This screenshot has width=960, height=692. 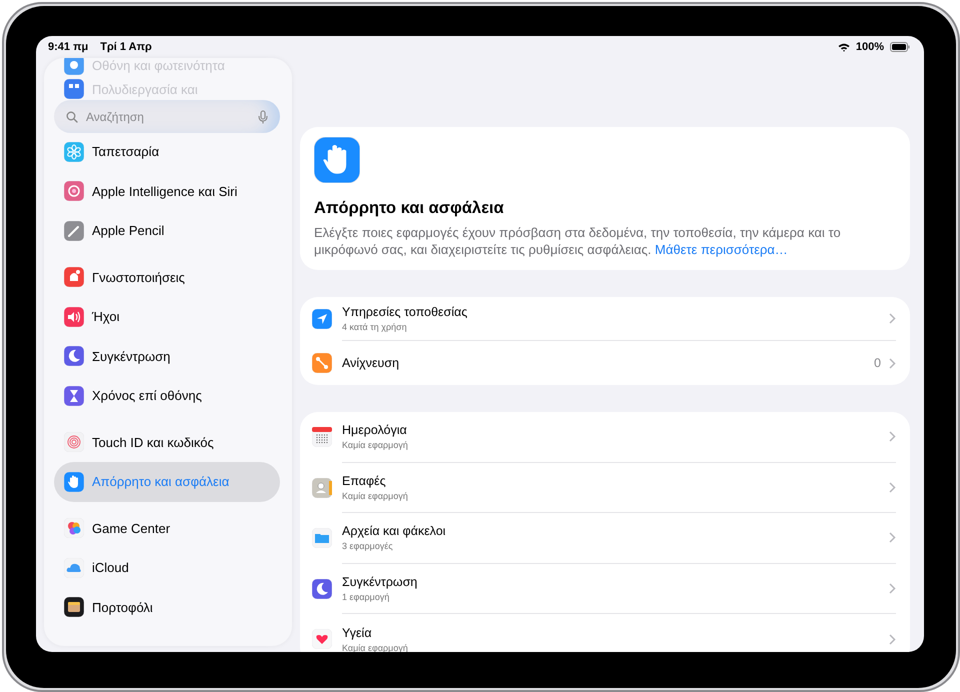 What do you see at coordinates (409, 208) in the screenshot?
I see `page-title: Απόρρητο και ασφάλεια` at bounding box center [409, 208].